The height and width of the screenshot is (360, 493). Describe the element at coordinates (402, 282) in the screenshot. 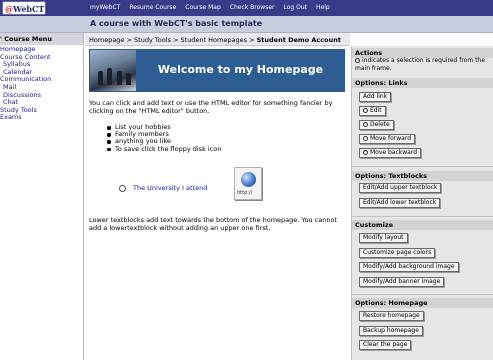

I see `modify-banner-image-button: Modify/Add banner image` at that location.